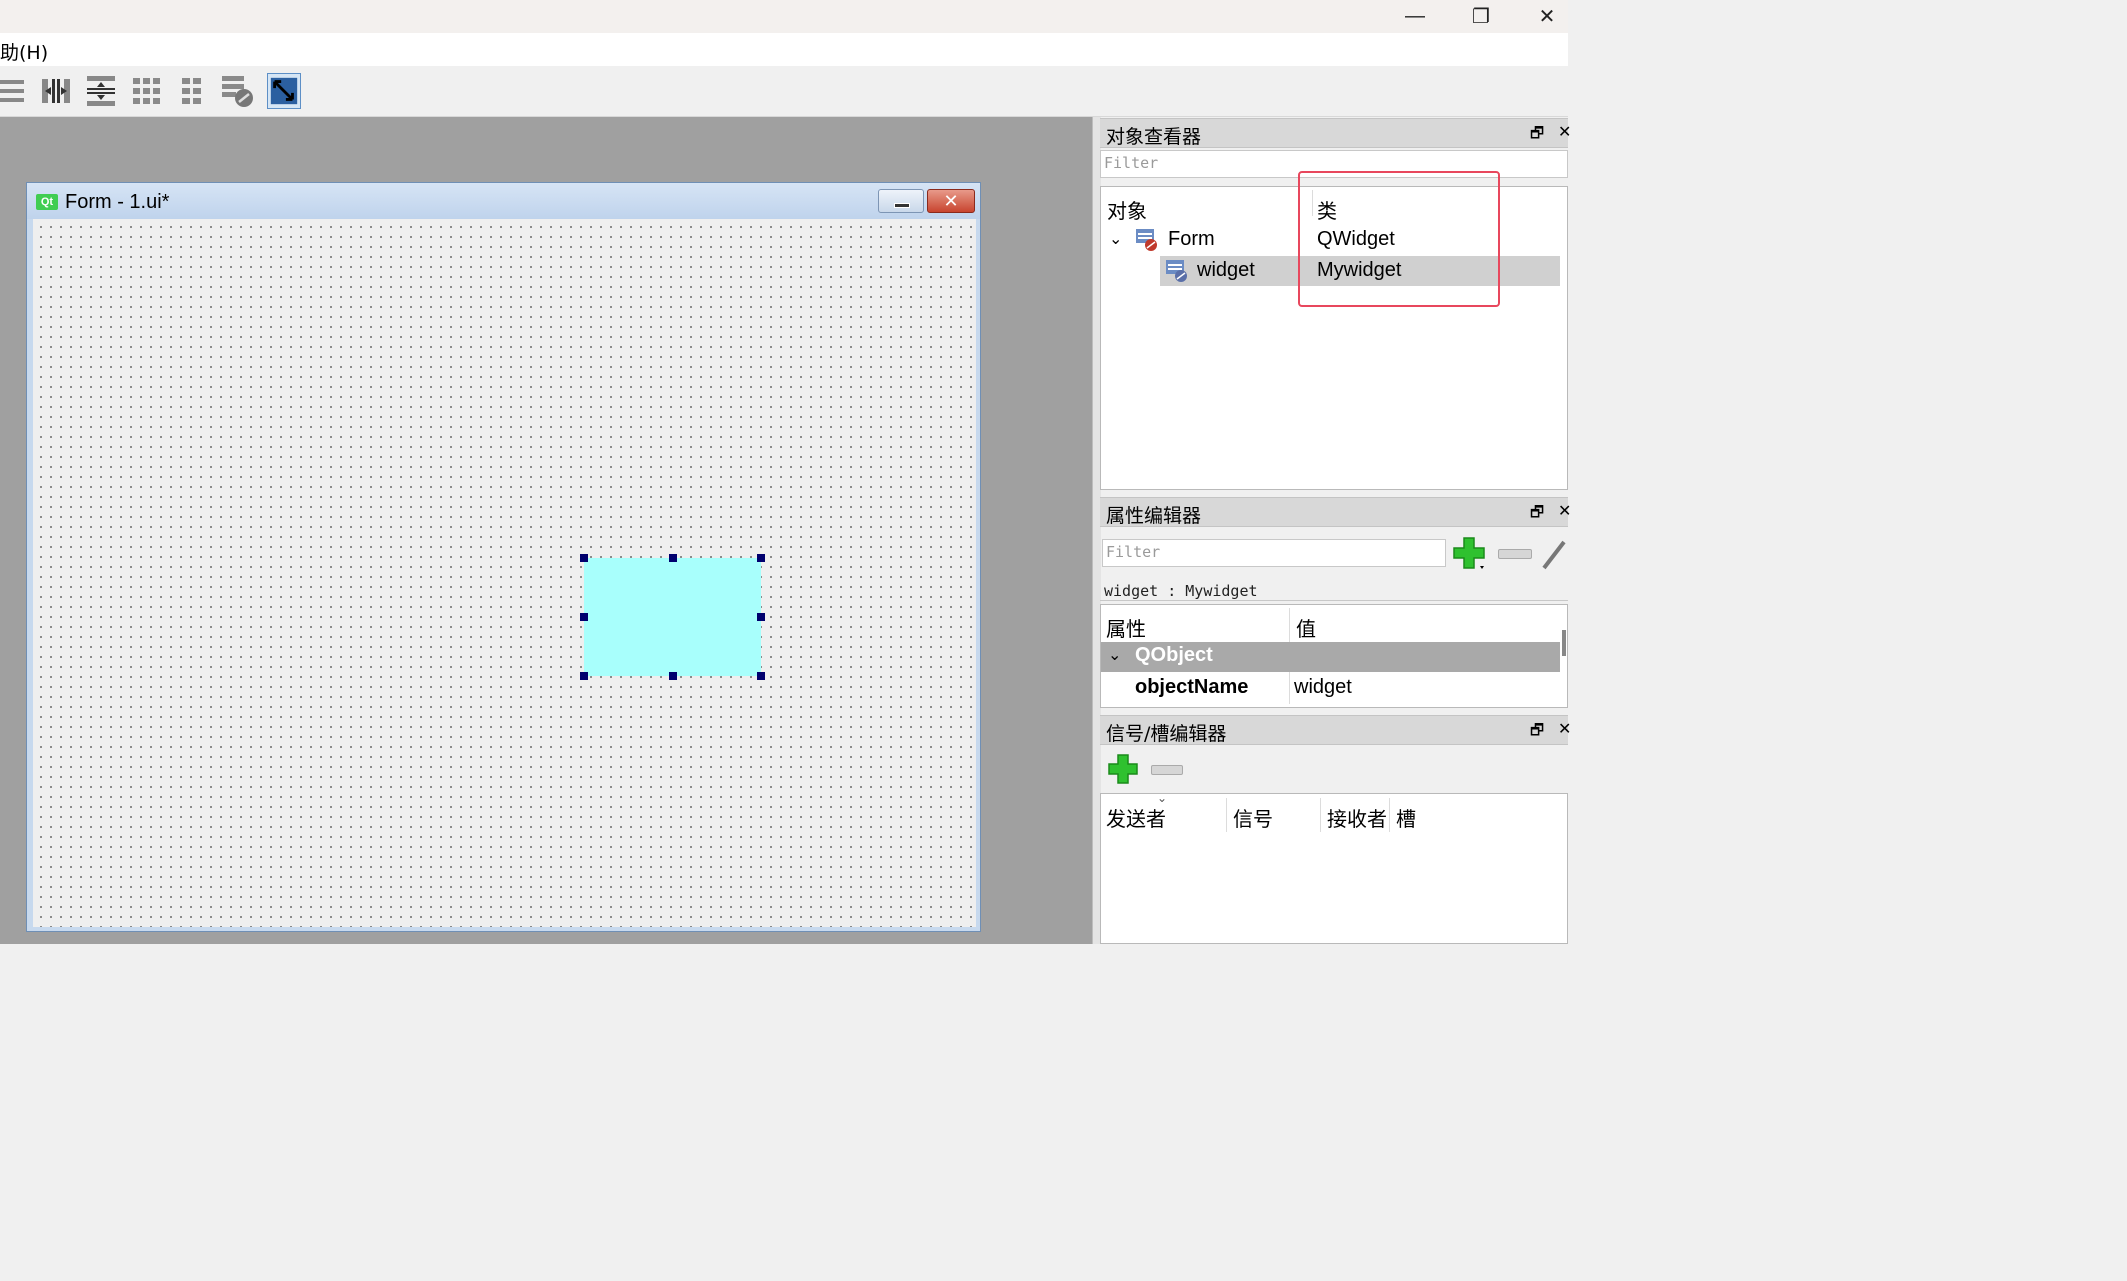 The width and height of the screenshot is (2127, 1281). I want to click on form-title: Form - 1.ui*, so click(117, 202).